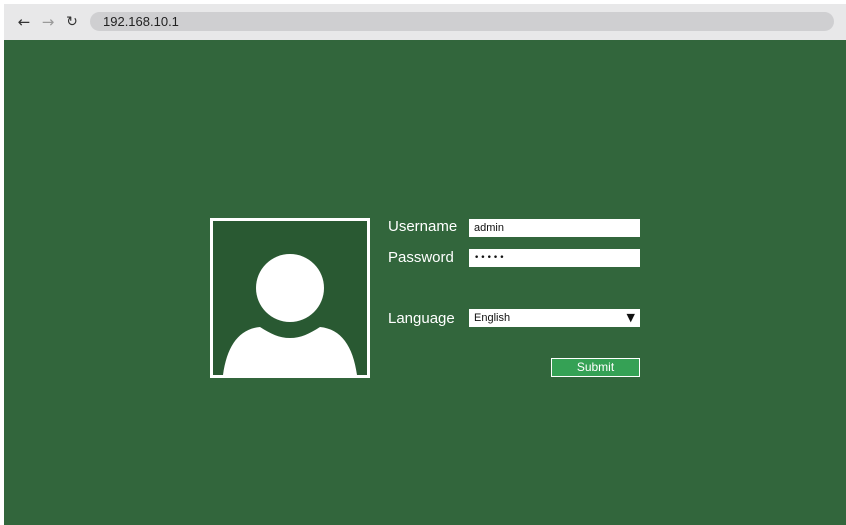  What do you see at coordinates (595, 367) in the screenshot?
I see `submit-button: Submit` at bounding box center [595, 367].